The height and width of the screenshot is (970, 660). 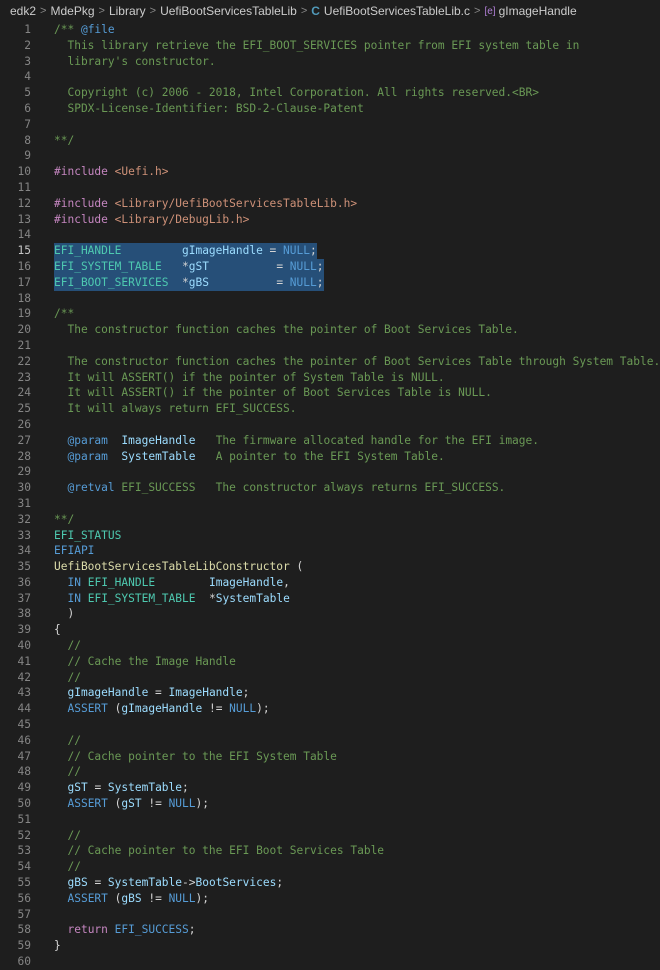 I want to click on code-line: 50 ASSERT (gST != NULL);, so click(x=330, y=804).